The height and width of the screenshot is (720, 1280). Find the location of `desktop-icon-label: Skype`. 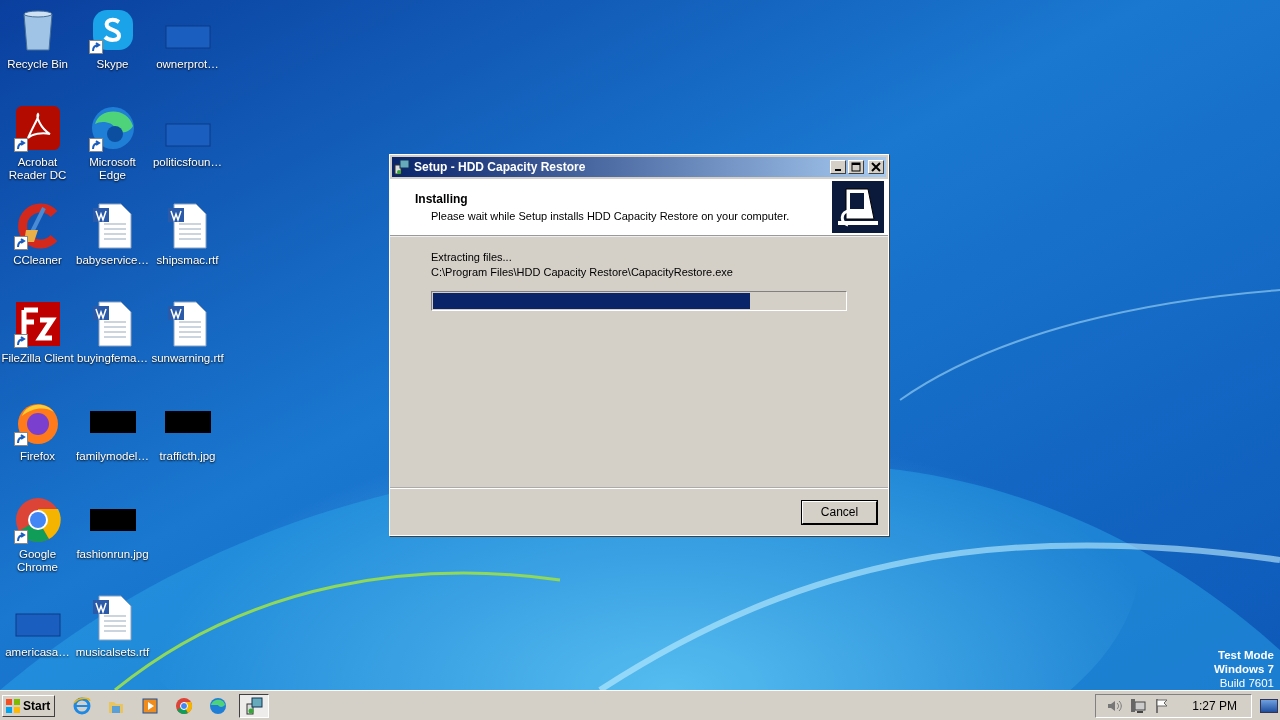

desktop-icon-label: Skype is located at coordinates (112, 64).